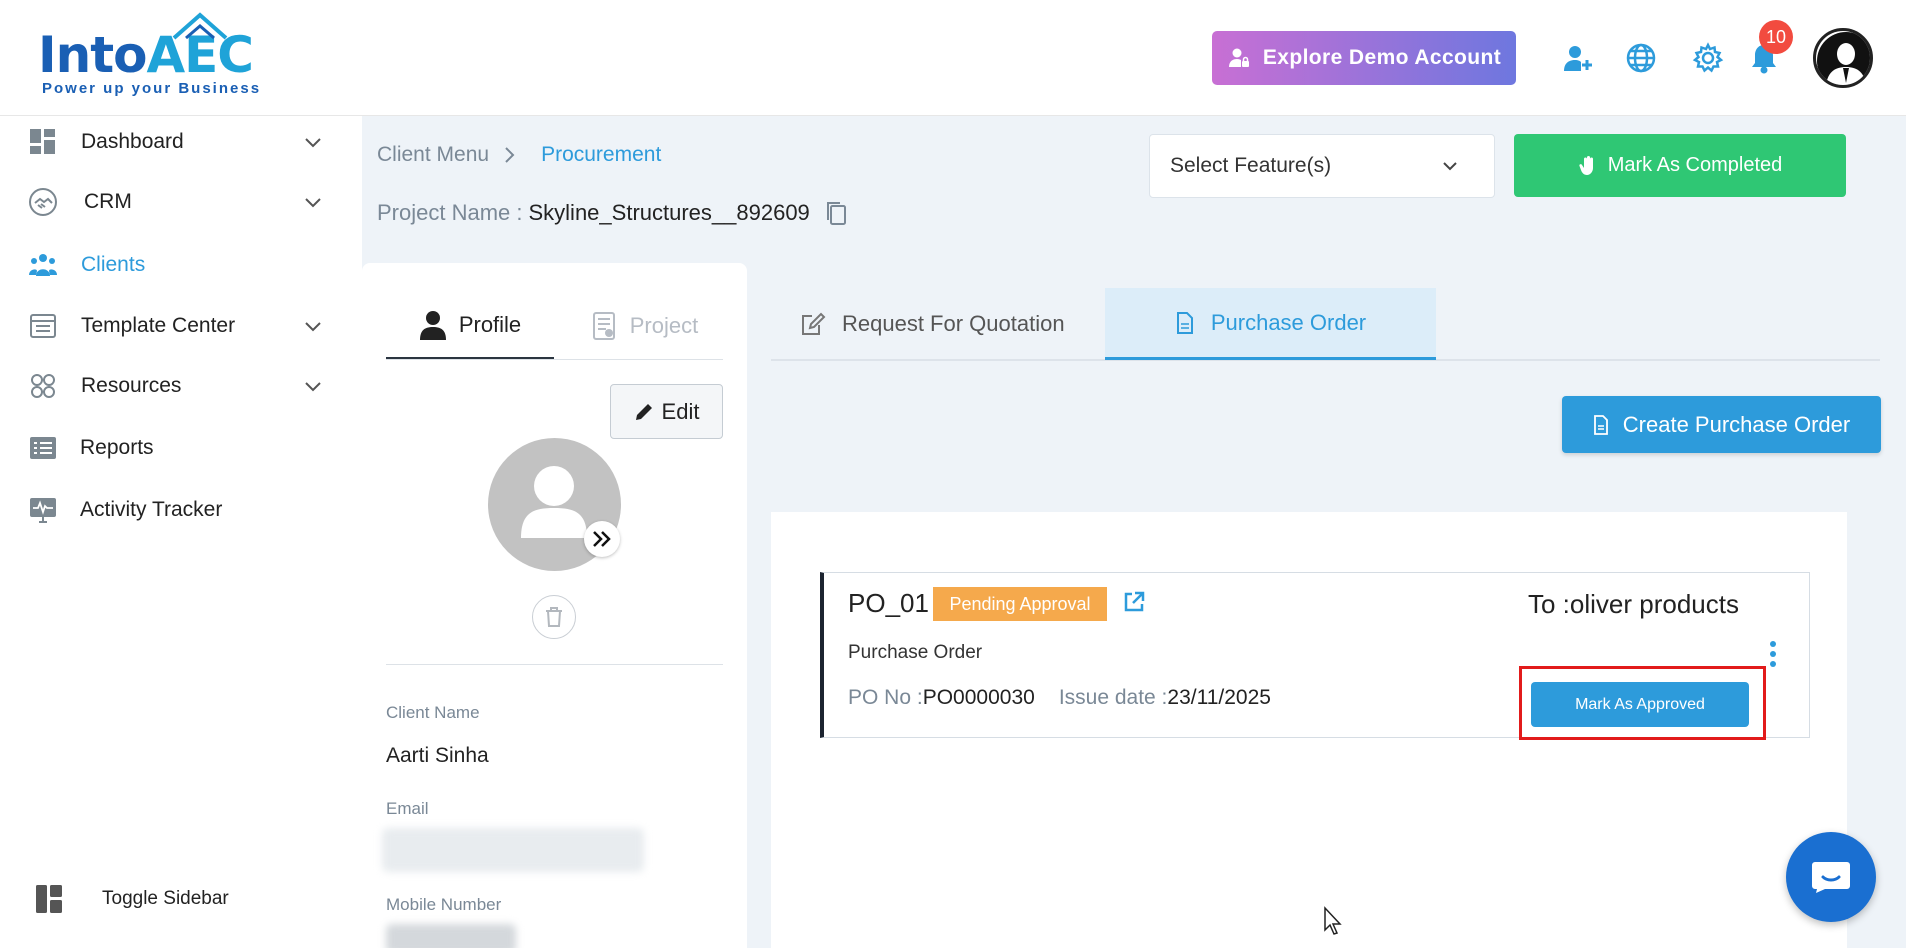 The height and width of the screenshot is (948, 1906). What do you see at coordinates (1773, 654) in the screenshot?
I see `more-options-icon` at bounding box center [1773, 654].